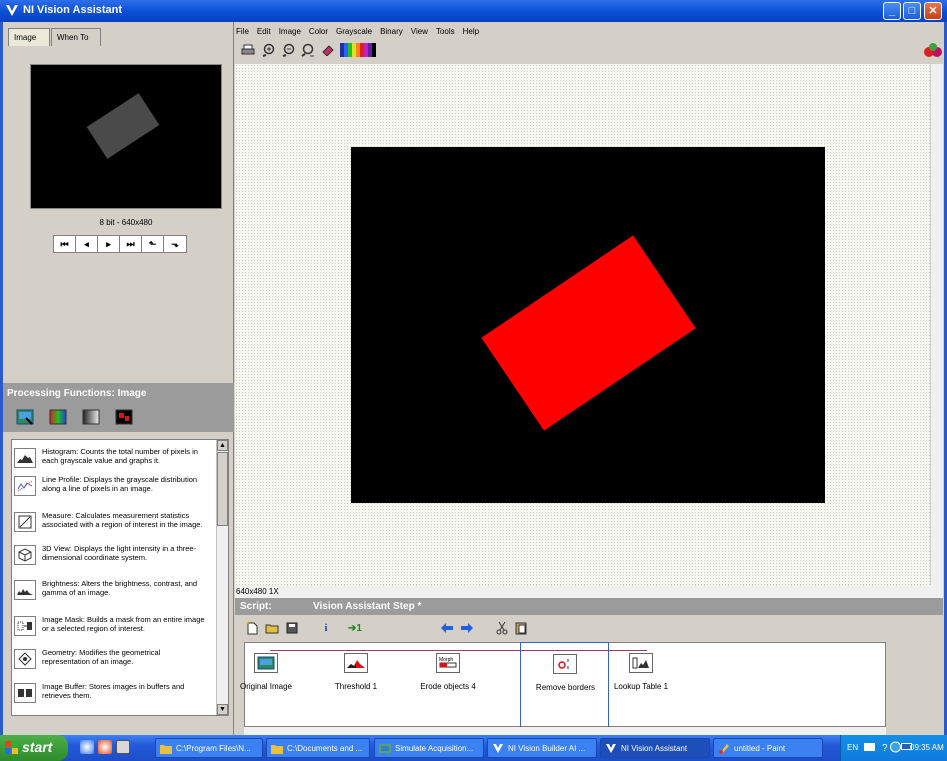 Image resolution: width=947 pixels, height=761 pixels. What do you see at coordinates (852, 747) in the screenshot?
I see `language-indicator: EN` at bounding box center [852, 747].